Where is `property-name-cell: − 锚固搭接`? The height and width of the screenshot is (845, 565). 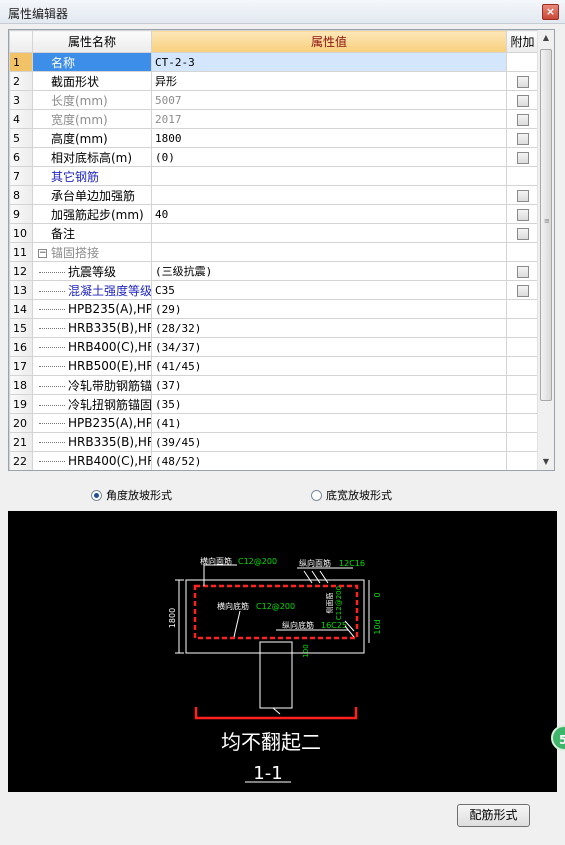
property-name-cell: − 锚固搭接 is located at coordinates (92, 252).